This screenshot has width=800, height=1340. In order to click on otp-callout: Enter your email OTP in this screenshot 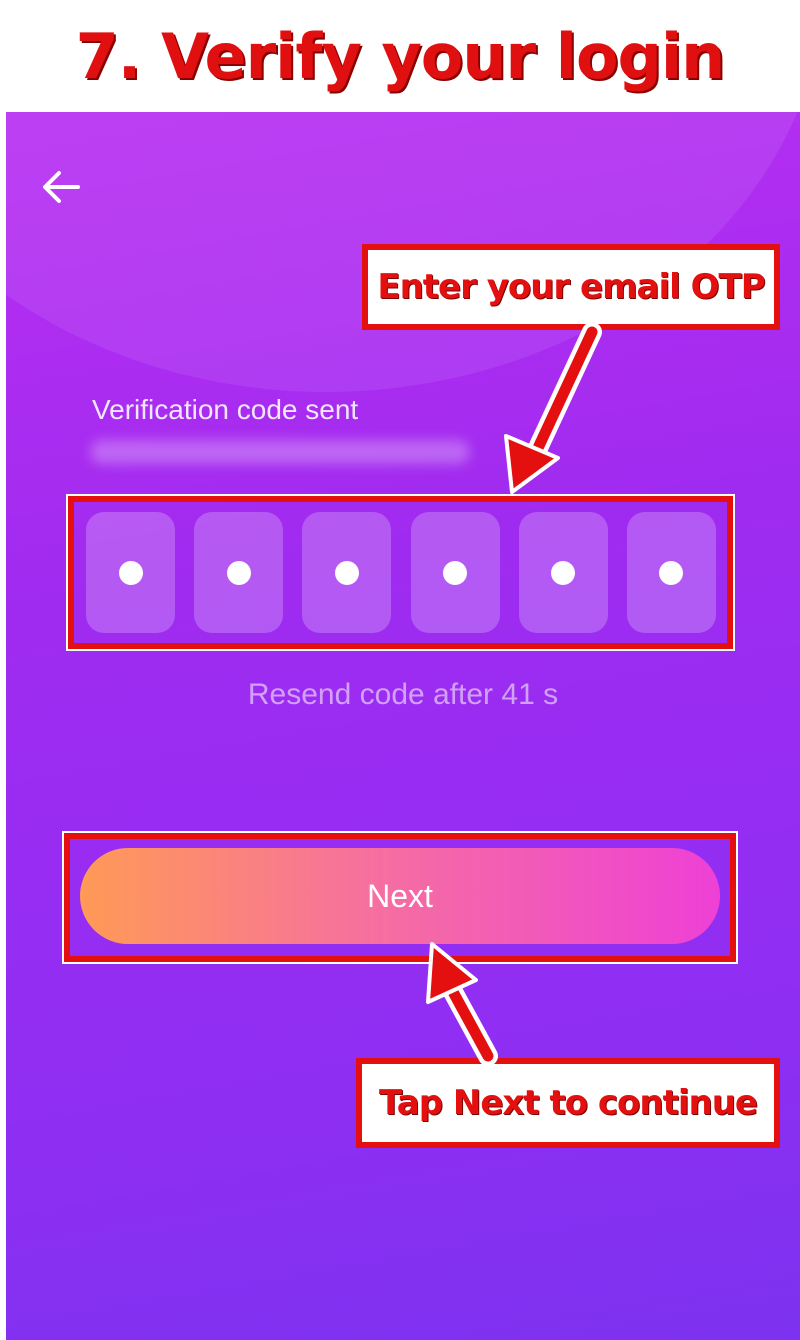, I will do `click(571, 287)`.